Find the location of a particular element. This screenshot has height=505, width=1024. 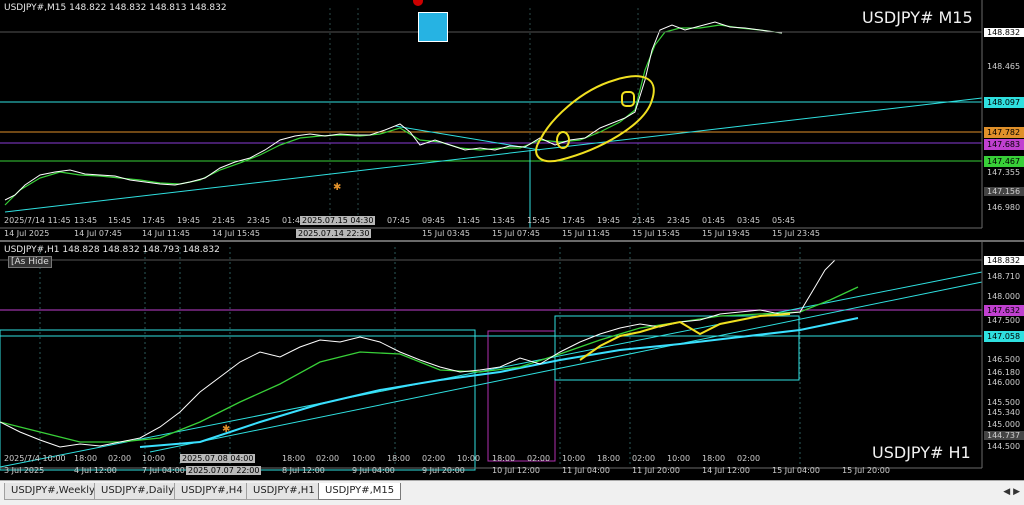

m15-price-label: 147.156 is located at coordinates (1004, 191).